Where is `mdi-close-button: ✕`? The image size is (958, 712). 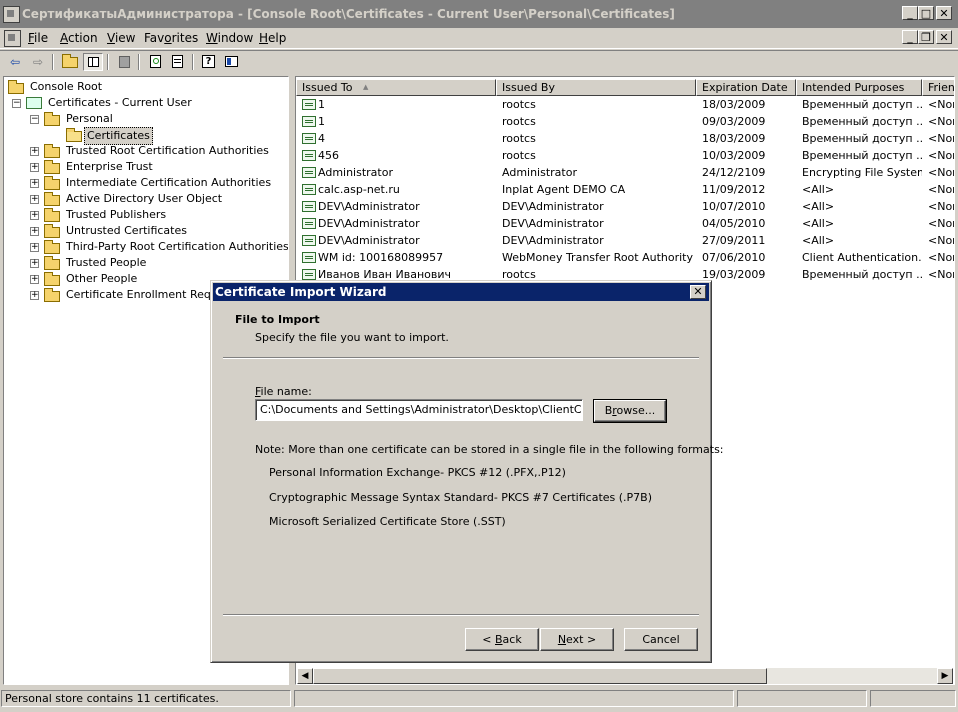
mdi-close-button: ✕ is located at coordinates (944, 37).